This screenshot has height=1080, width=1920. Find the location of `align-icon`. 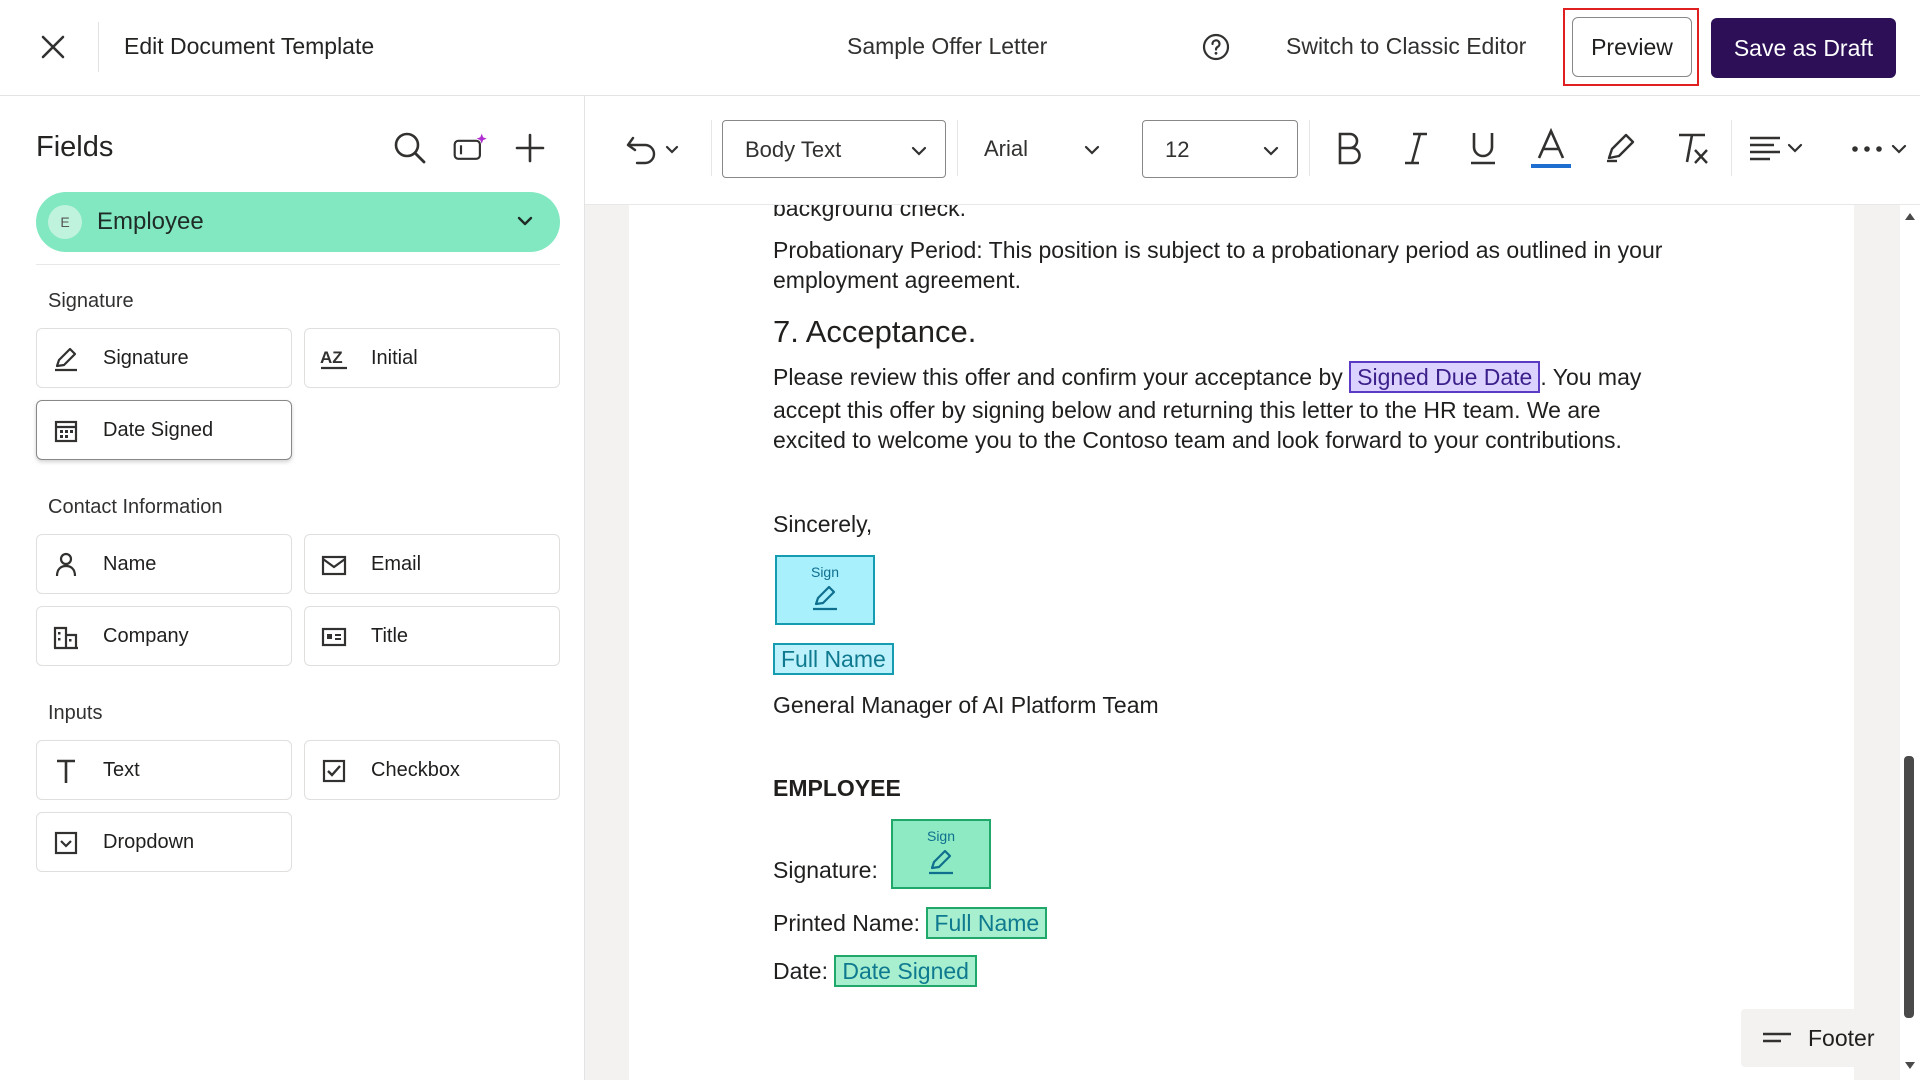

align-icon is located at coordinates (1778, 149).